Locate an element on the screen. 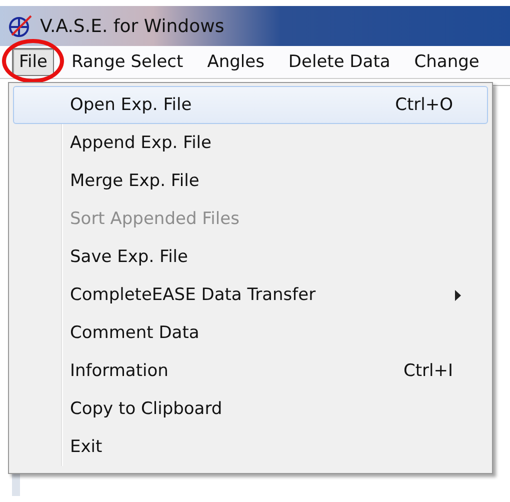 The width and height of the screenshot is (510, 502). menu-item: Change is located at coordinates (446, 62).